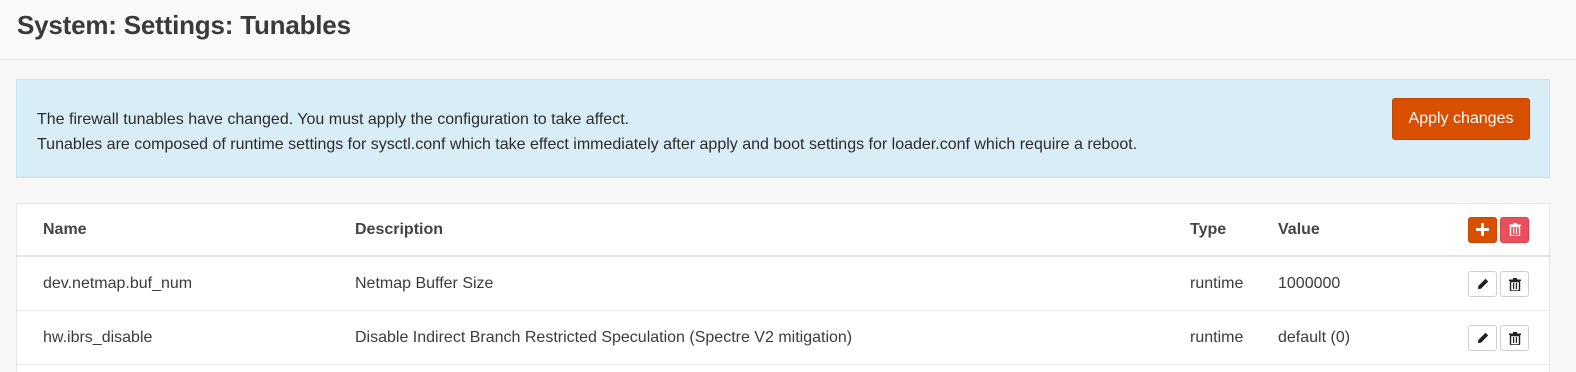 The width and height of the screenshot is (1576, 372). Describe the element at coordinates (1461, 119) in the screenshot. I see `apply-changes-button: Apply changes` at that location.